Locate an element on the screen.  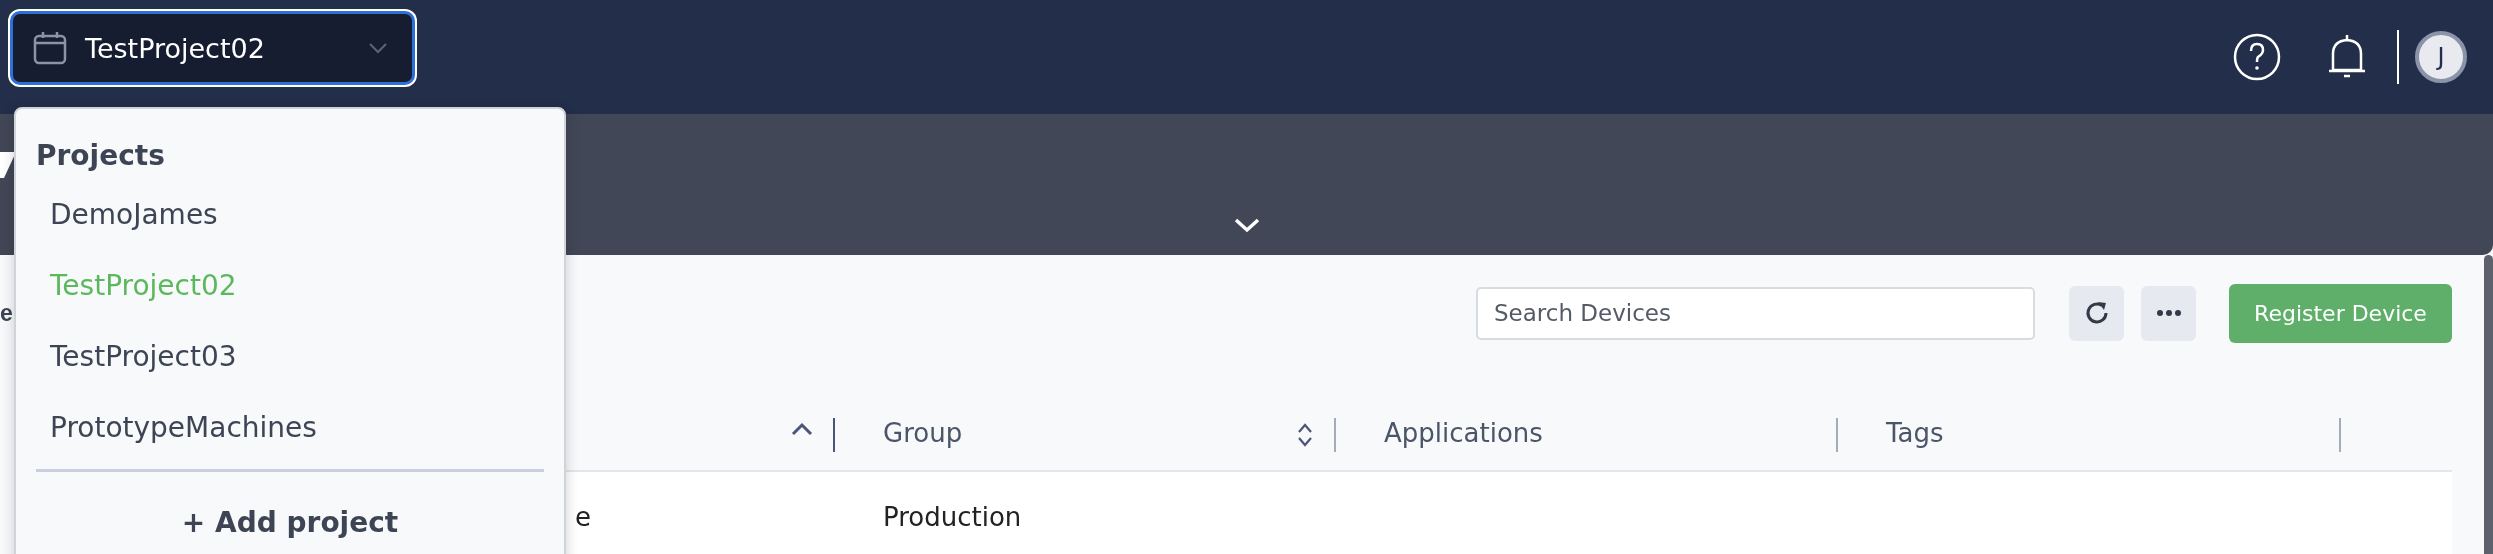
column-header: Applications is located at coordinates (1463, 432).